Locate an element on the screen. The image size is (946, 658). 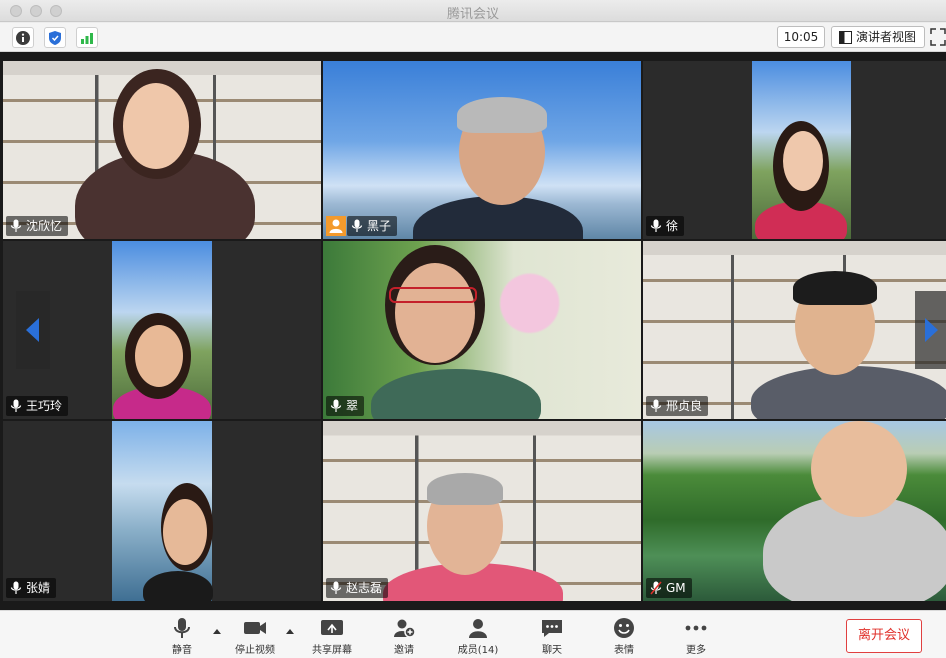
participant-name: 邢贞良 is located at coordinates (684, 406).